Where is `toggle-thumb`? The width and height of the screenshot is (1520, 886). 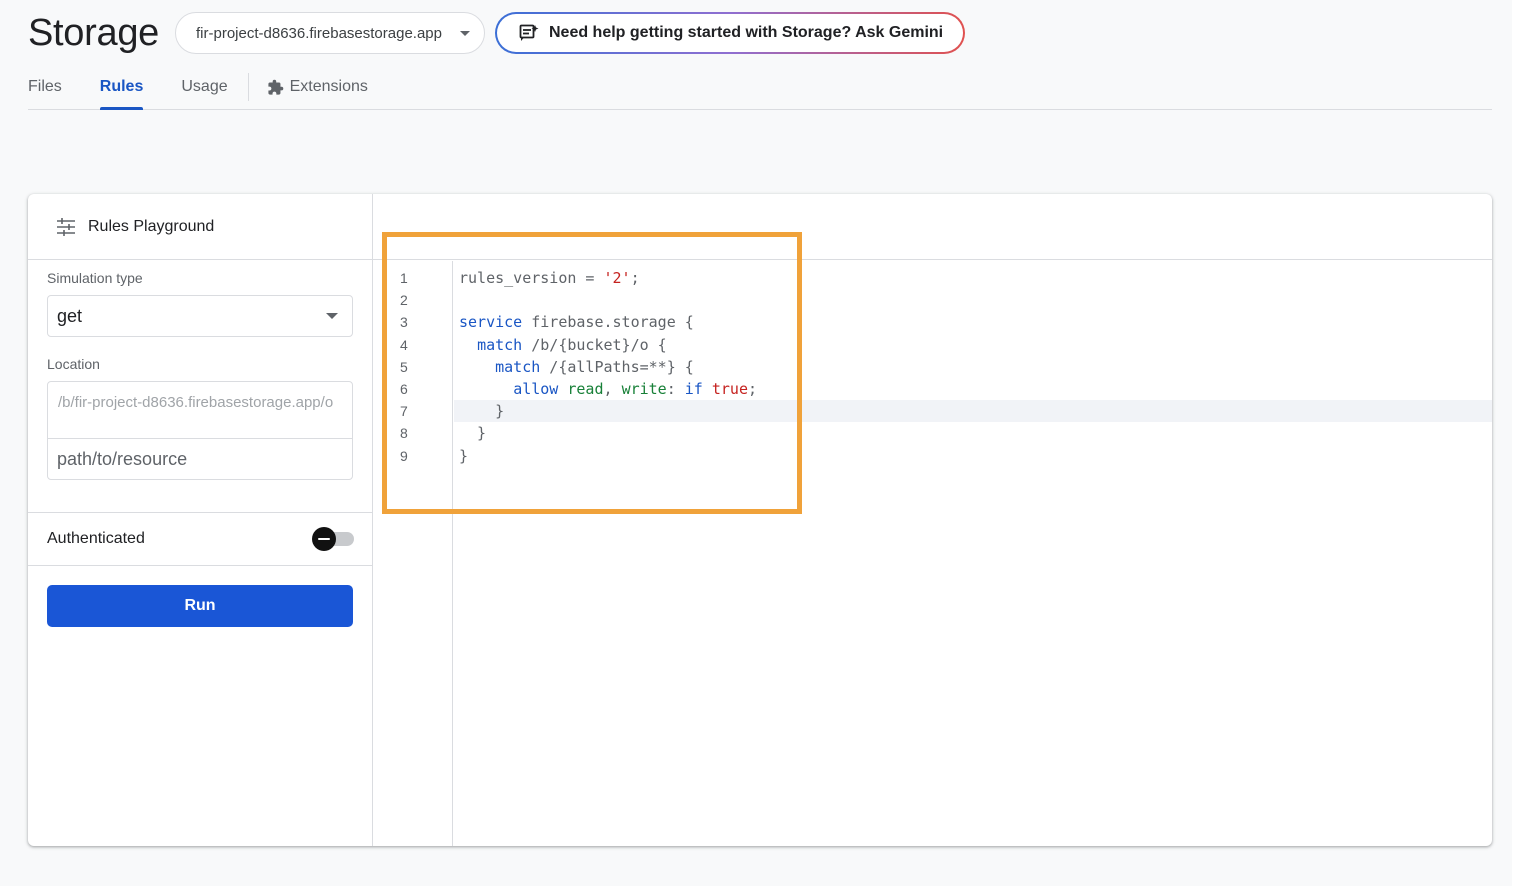 toggle-thumb is located at coordinates (324, 539).